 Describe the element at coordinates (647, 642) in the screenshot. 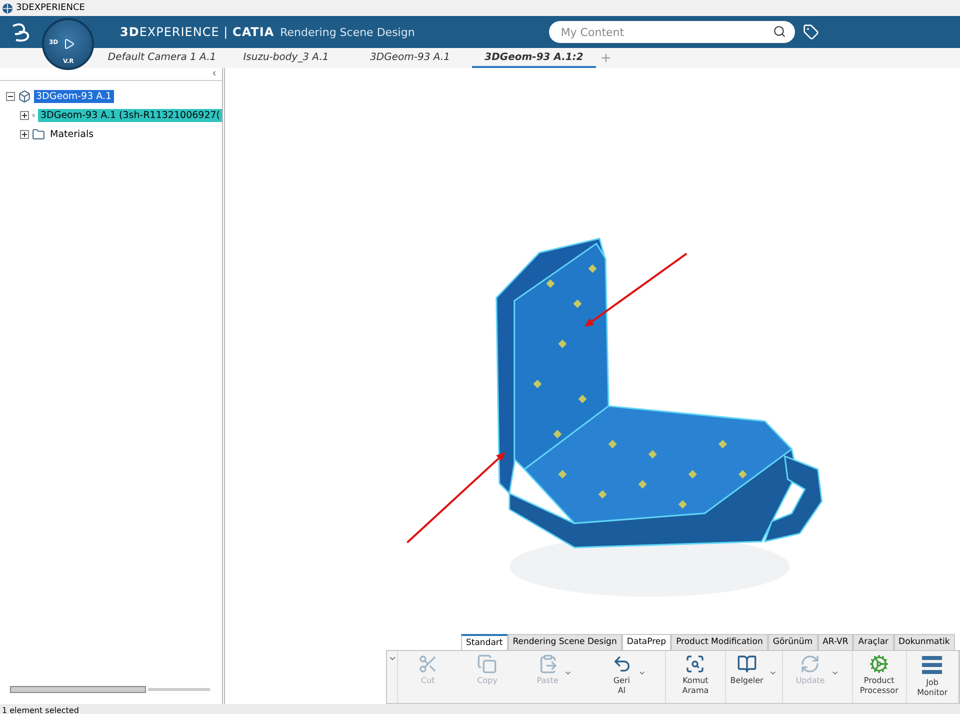

I see `ribbon-tab: DataPrep` at that location.